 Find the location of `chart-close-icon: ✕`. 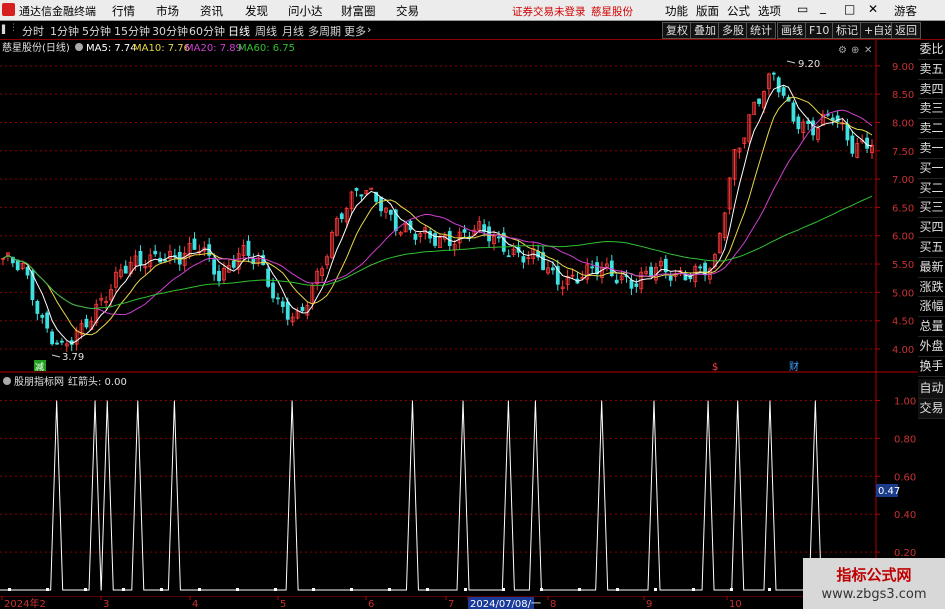

chart-close-icon: ✕ is located at coordinates (868, 50).